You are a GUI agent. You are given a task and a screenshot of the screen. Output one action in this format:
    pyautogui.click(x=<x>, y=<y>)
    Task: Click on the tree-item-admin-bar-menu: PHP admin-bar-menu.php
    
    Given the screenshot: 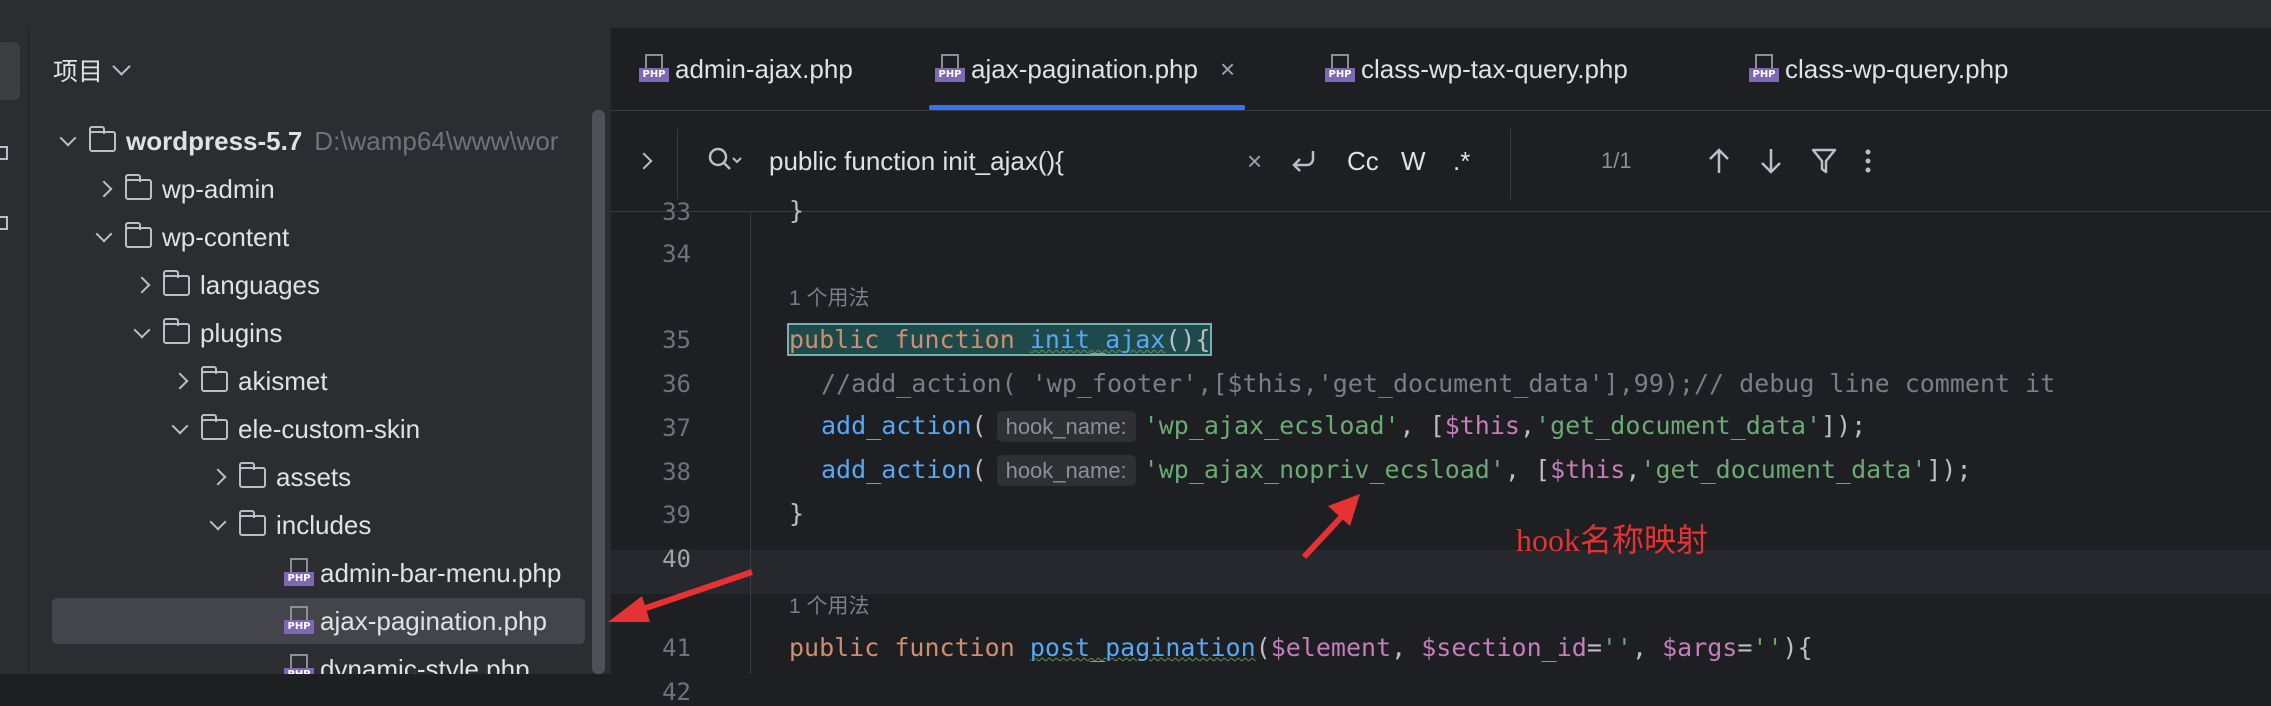 What is the action you would take?
    pyautogui.click(x=320, y=573)
    